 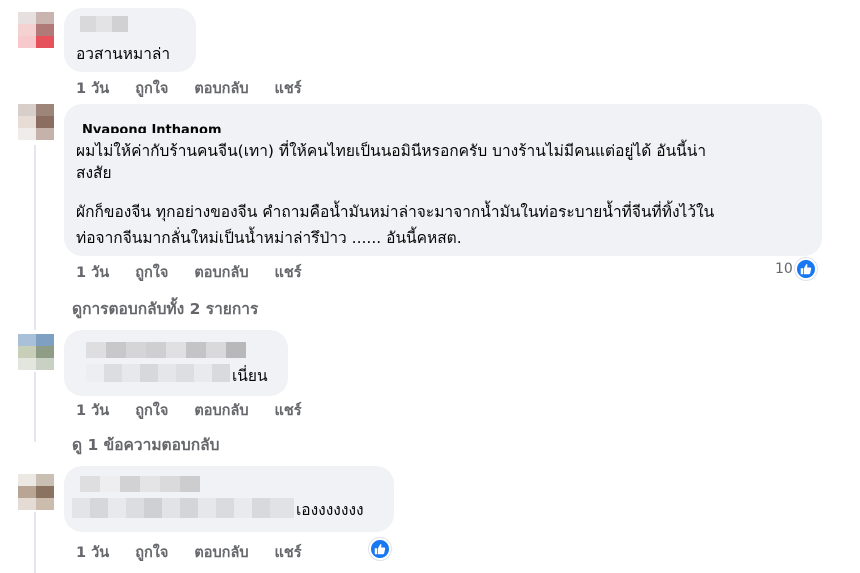 What do you see at coordinates (157, 128) in the screenshot?
I see `author-name: Nyapong Inthanom` at bounding box center [157, 128].